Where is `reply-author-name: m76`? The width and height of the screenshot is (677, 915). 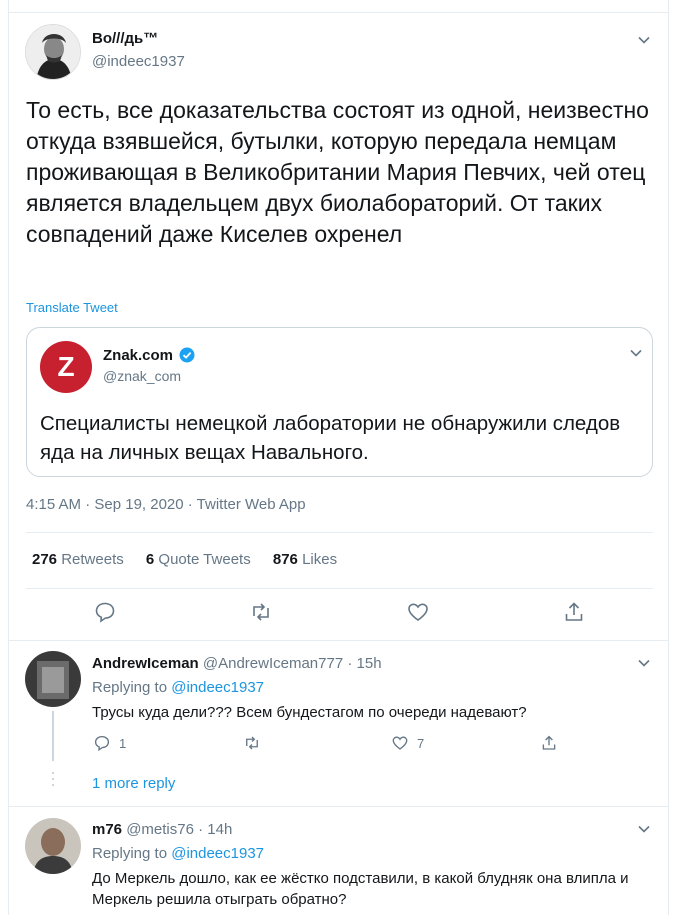
reply-author-name: m76 is located at coordinates (107, 829).